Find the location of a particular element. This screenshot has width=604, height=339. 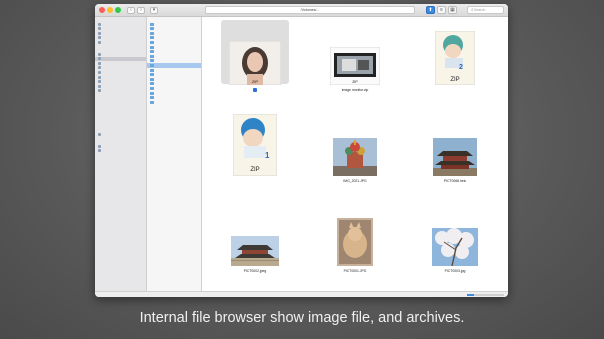

folder-tree-item is located at coordinates (174, 102).